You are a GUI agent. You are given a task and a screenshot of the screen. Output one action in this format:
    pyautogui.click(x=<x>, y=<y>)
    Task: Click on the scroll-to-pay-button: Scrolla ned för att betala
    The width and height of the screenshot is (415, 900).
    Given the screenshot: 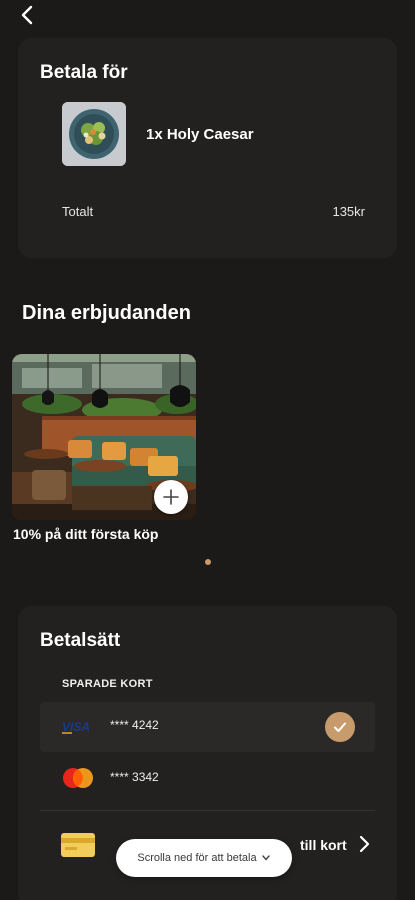 What is the action you would take?
    pyautogui.click(x=204, y=858)
    